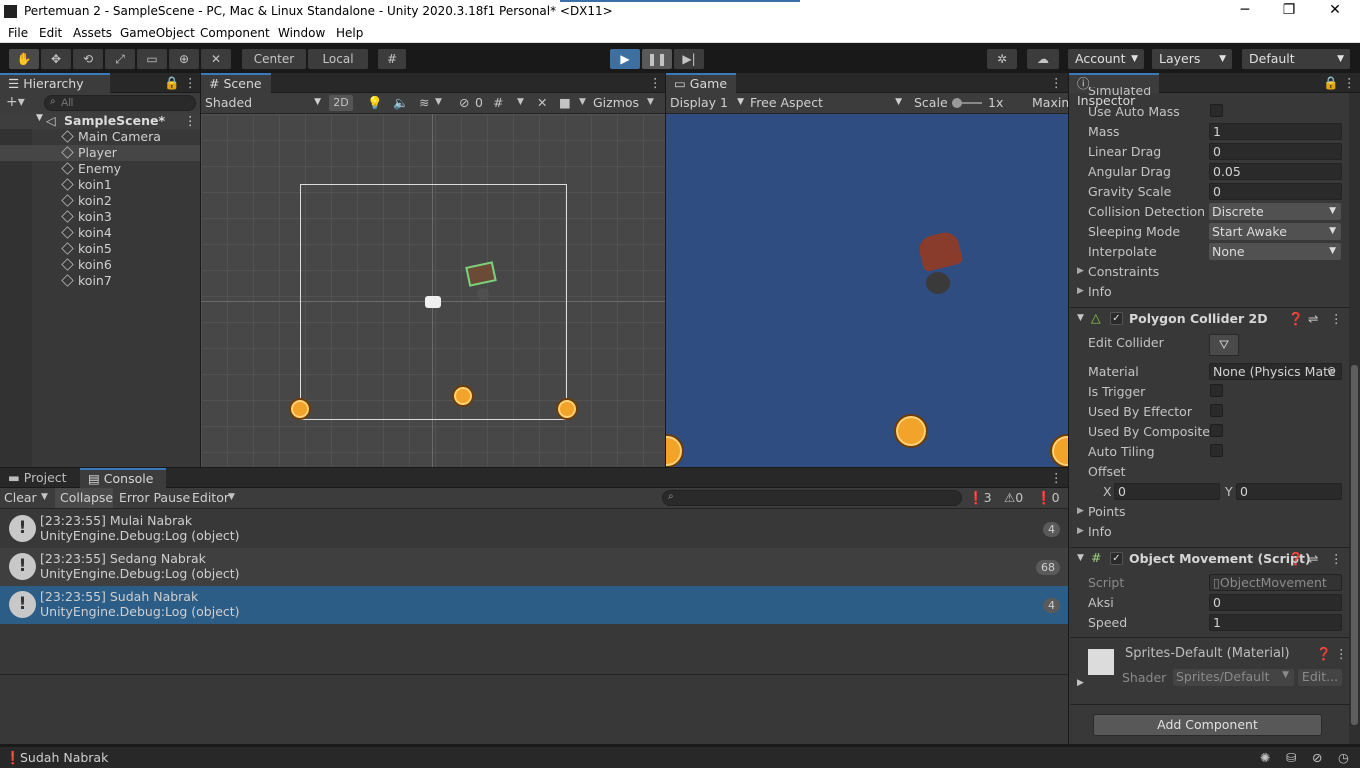 This screenshot has width=1360, height=768. I want to click on points-foldout: Points, so click(1107, 511).